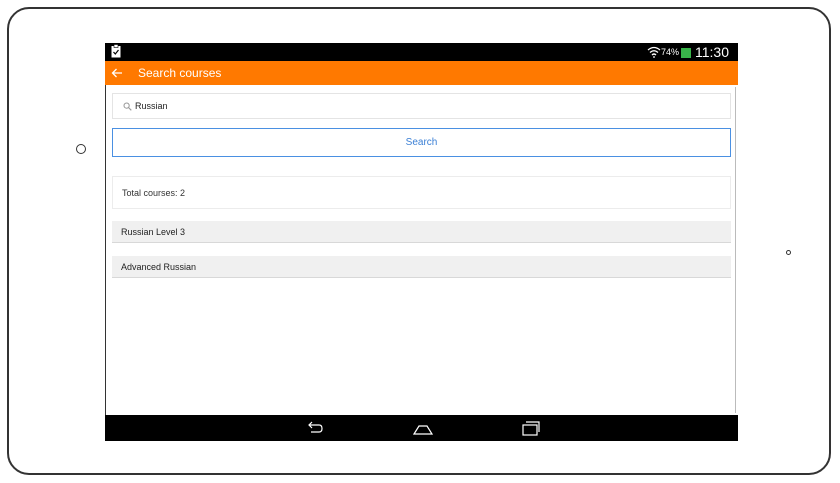  What do you see at coordinates (421, 52) in the screenshot?
I see `status-bar: 74% 11:30` at bounding box center [421, 52].